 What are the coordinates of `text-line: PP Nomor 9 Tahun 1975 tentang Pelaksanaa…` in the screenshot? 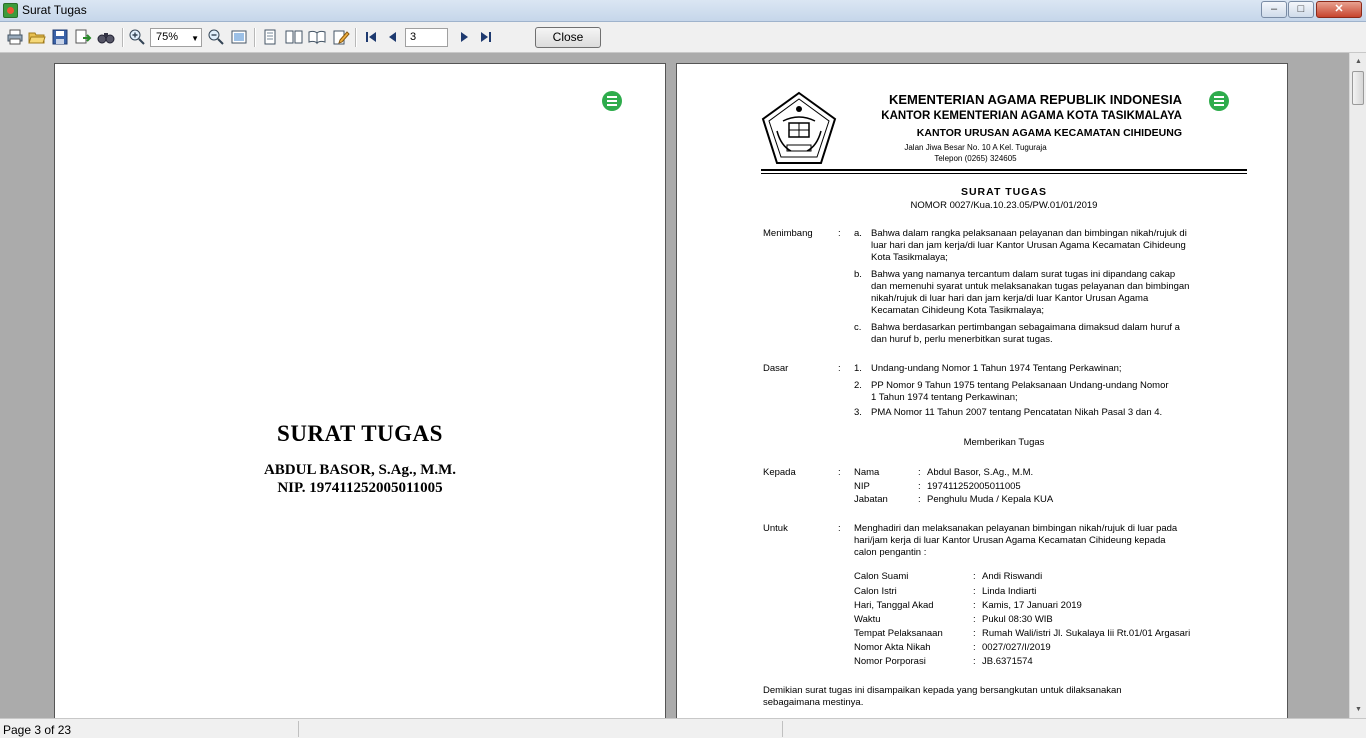 It's located at (1020, 385).